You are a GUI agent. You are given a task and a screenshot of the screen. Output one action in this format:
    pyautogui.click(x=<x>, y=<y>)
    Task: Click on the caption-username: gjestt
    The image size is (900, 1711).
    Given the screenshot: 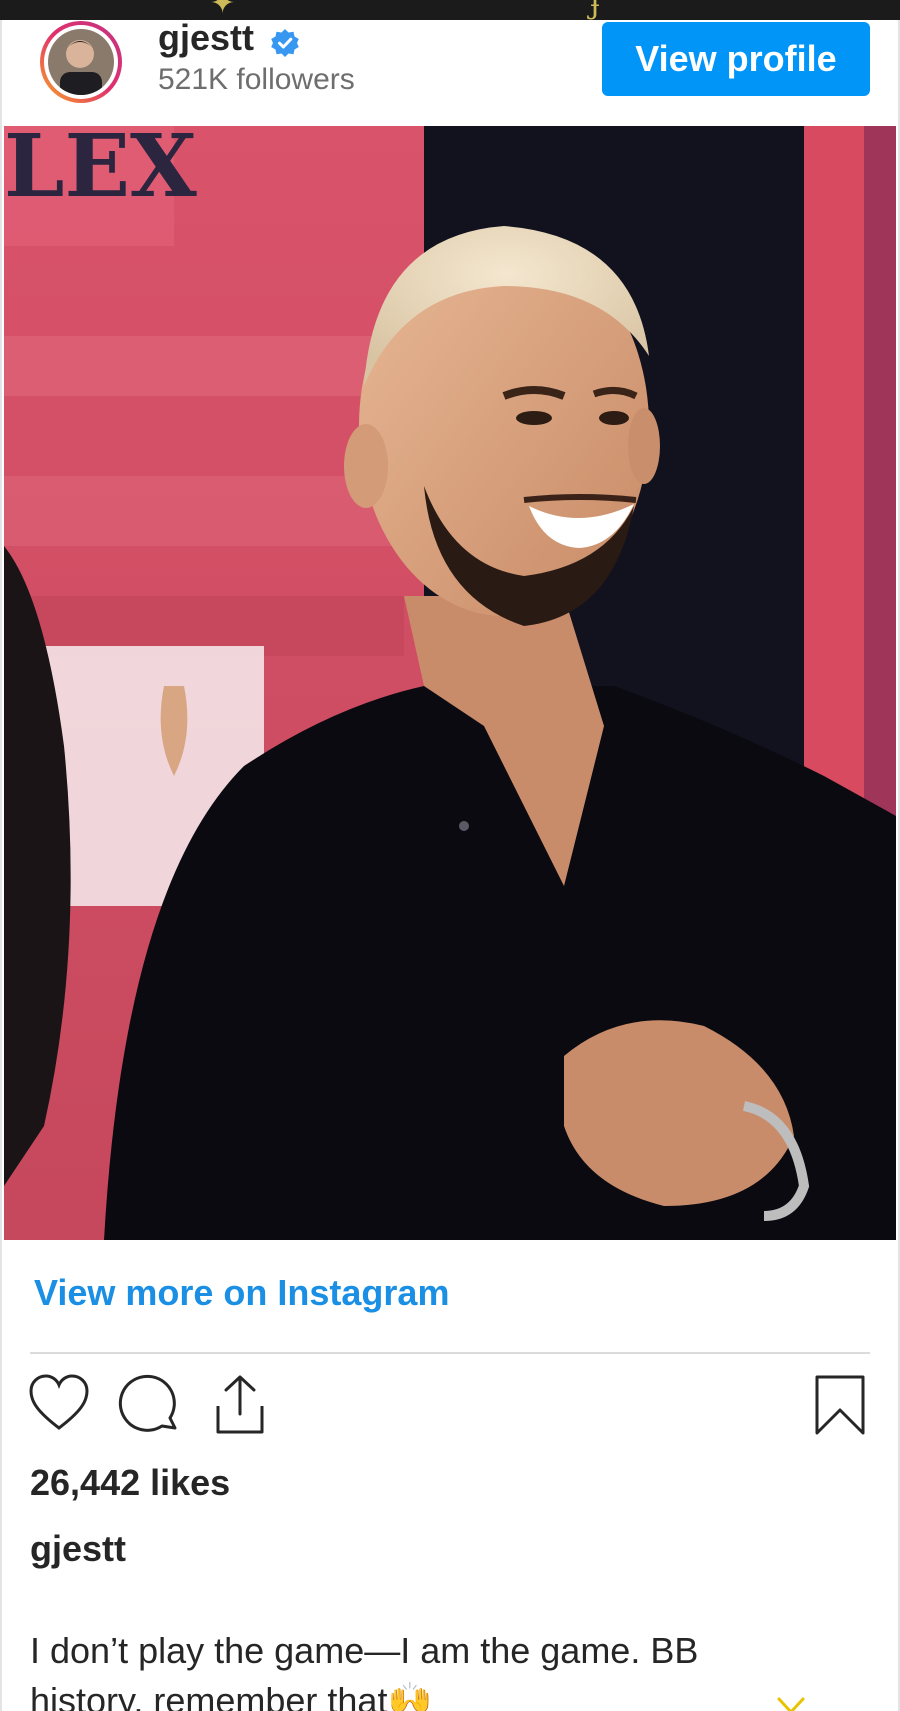 What is the action you would take?
    pyautogui.click(x=78, y=1549)
    